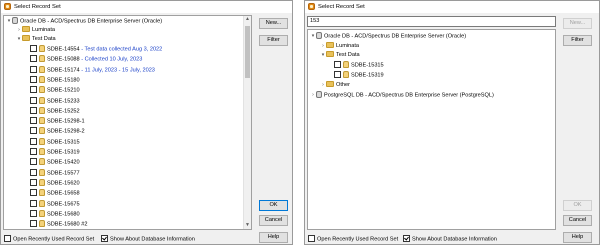 Image resolution: width=600 pixels, height=245 pixels. Describe the element at coordinates (122, 49) in the screenshot. I see `record-description: - Test data collected Aug 3, 2022` at that location.